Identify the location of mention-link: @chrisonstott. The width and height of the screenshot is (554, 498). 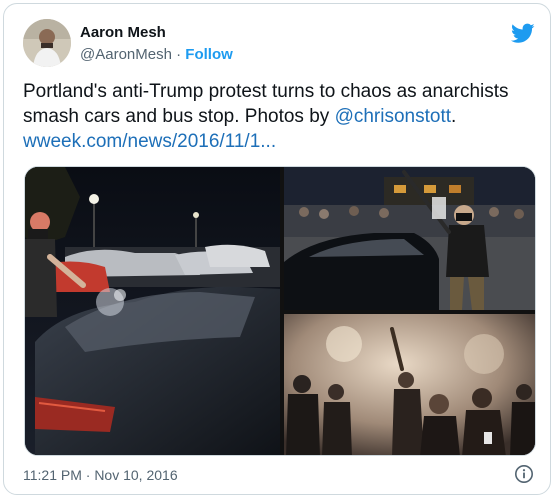
(393, 116).